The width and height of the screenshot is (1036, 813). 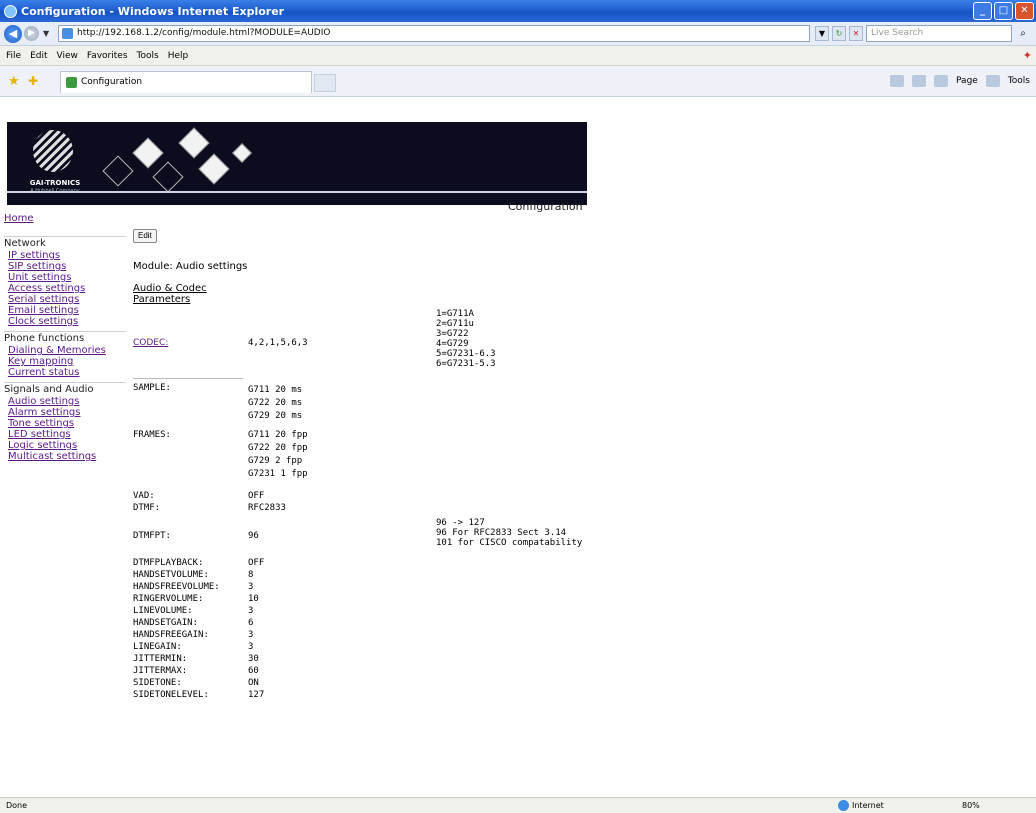 I want to click on minimize-button: _, so click(x=982, y=11).